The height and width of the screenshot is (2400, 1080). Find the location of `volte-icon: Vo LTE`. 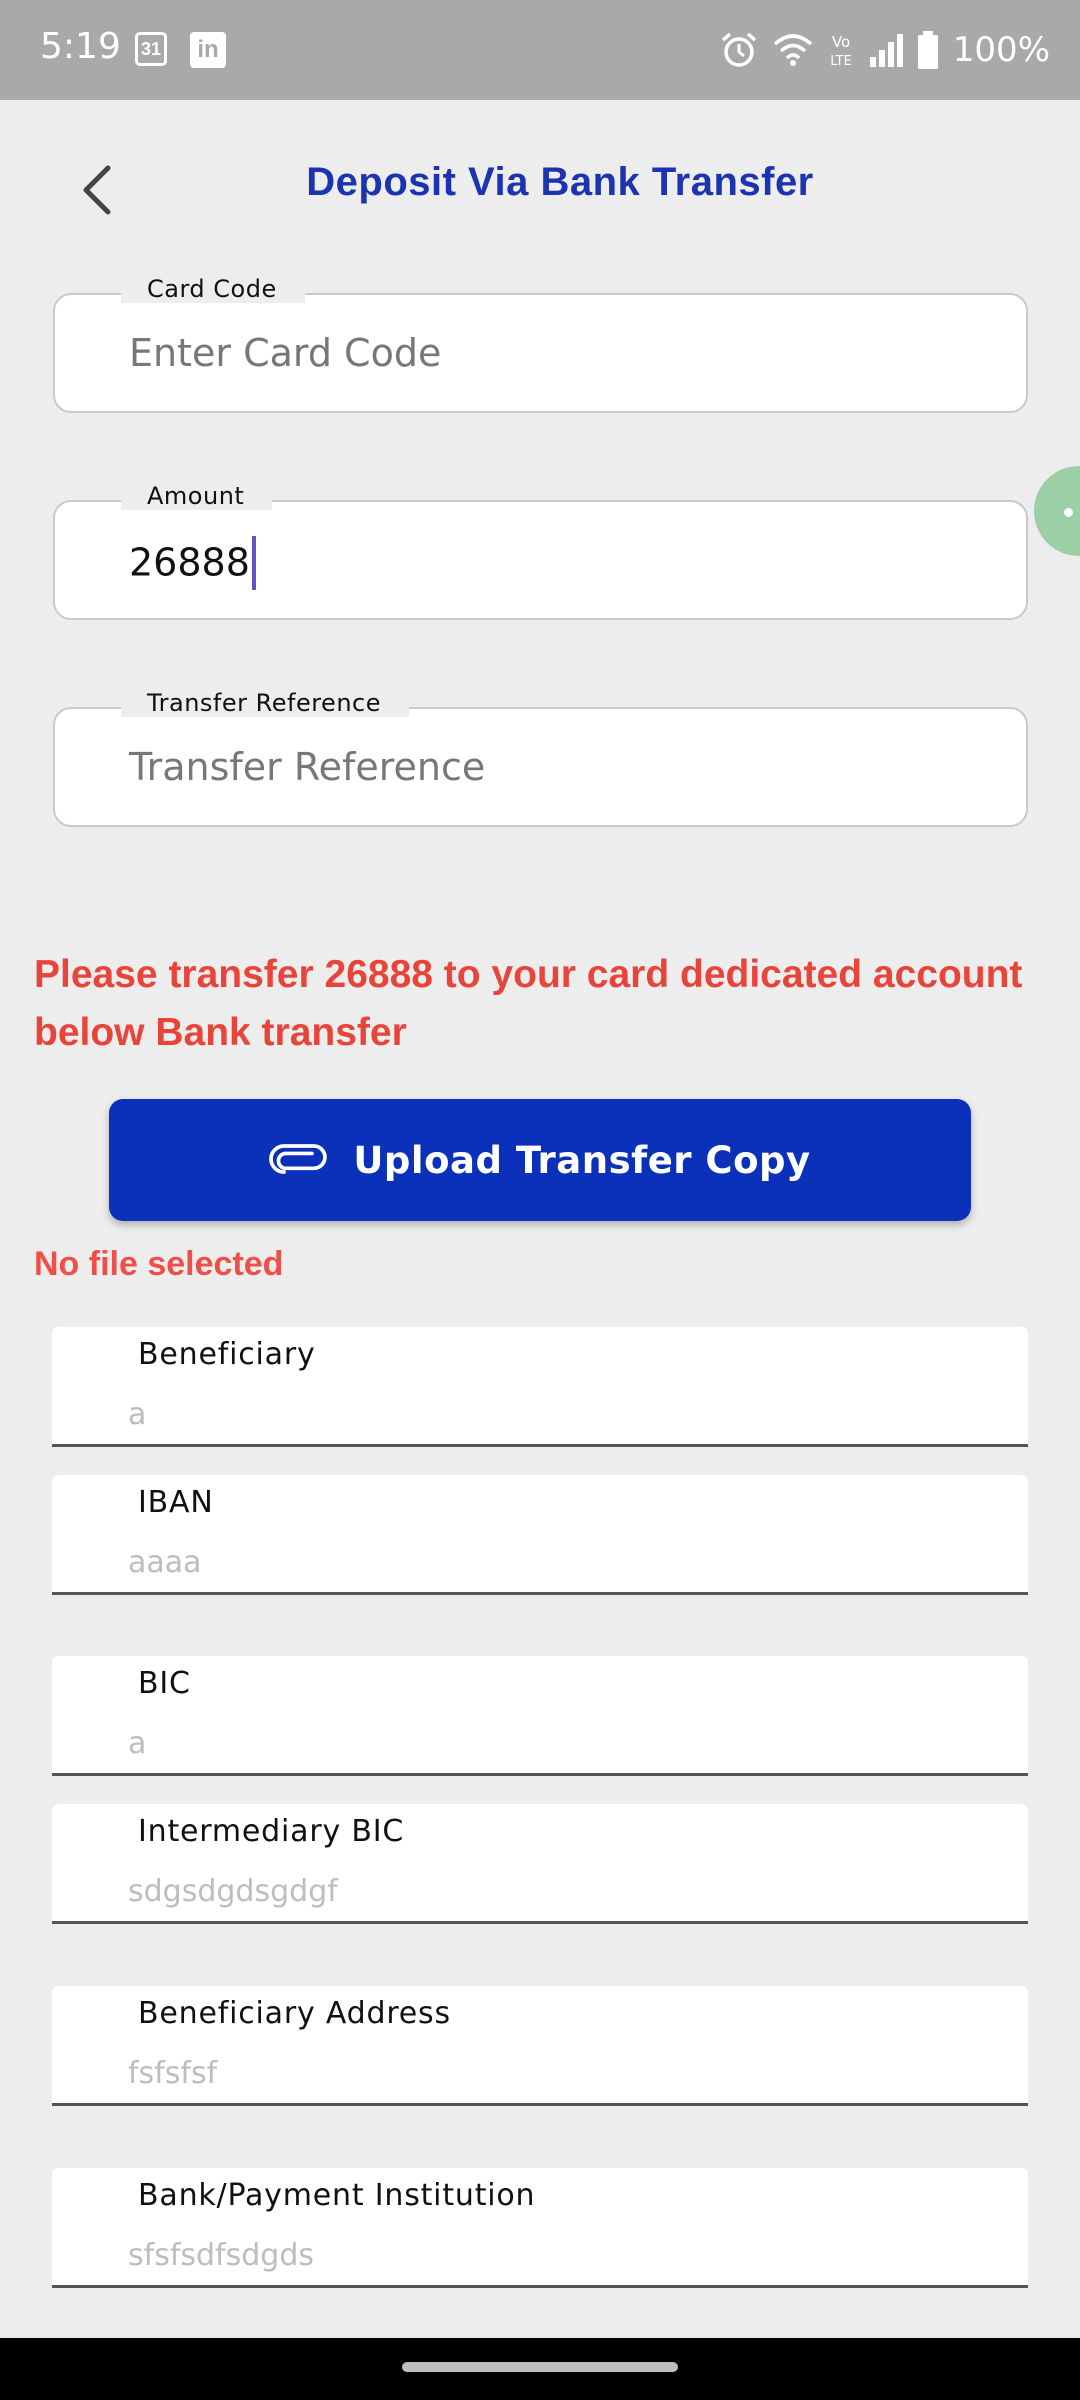

volte-icon: Vo LTE is located at coordinates (841, 51).